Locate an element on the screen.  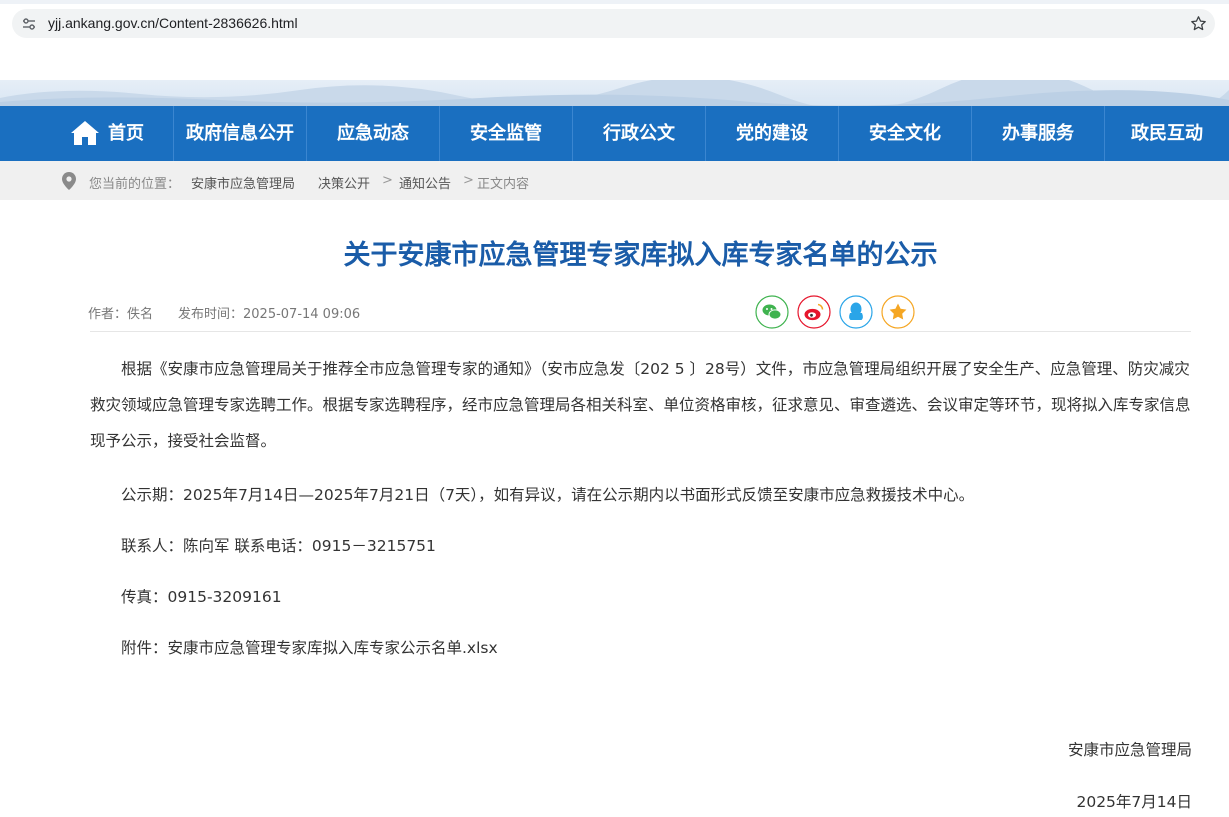
fax-text: 传真：0915-3209161 is located at coordinates (201, 597).